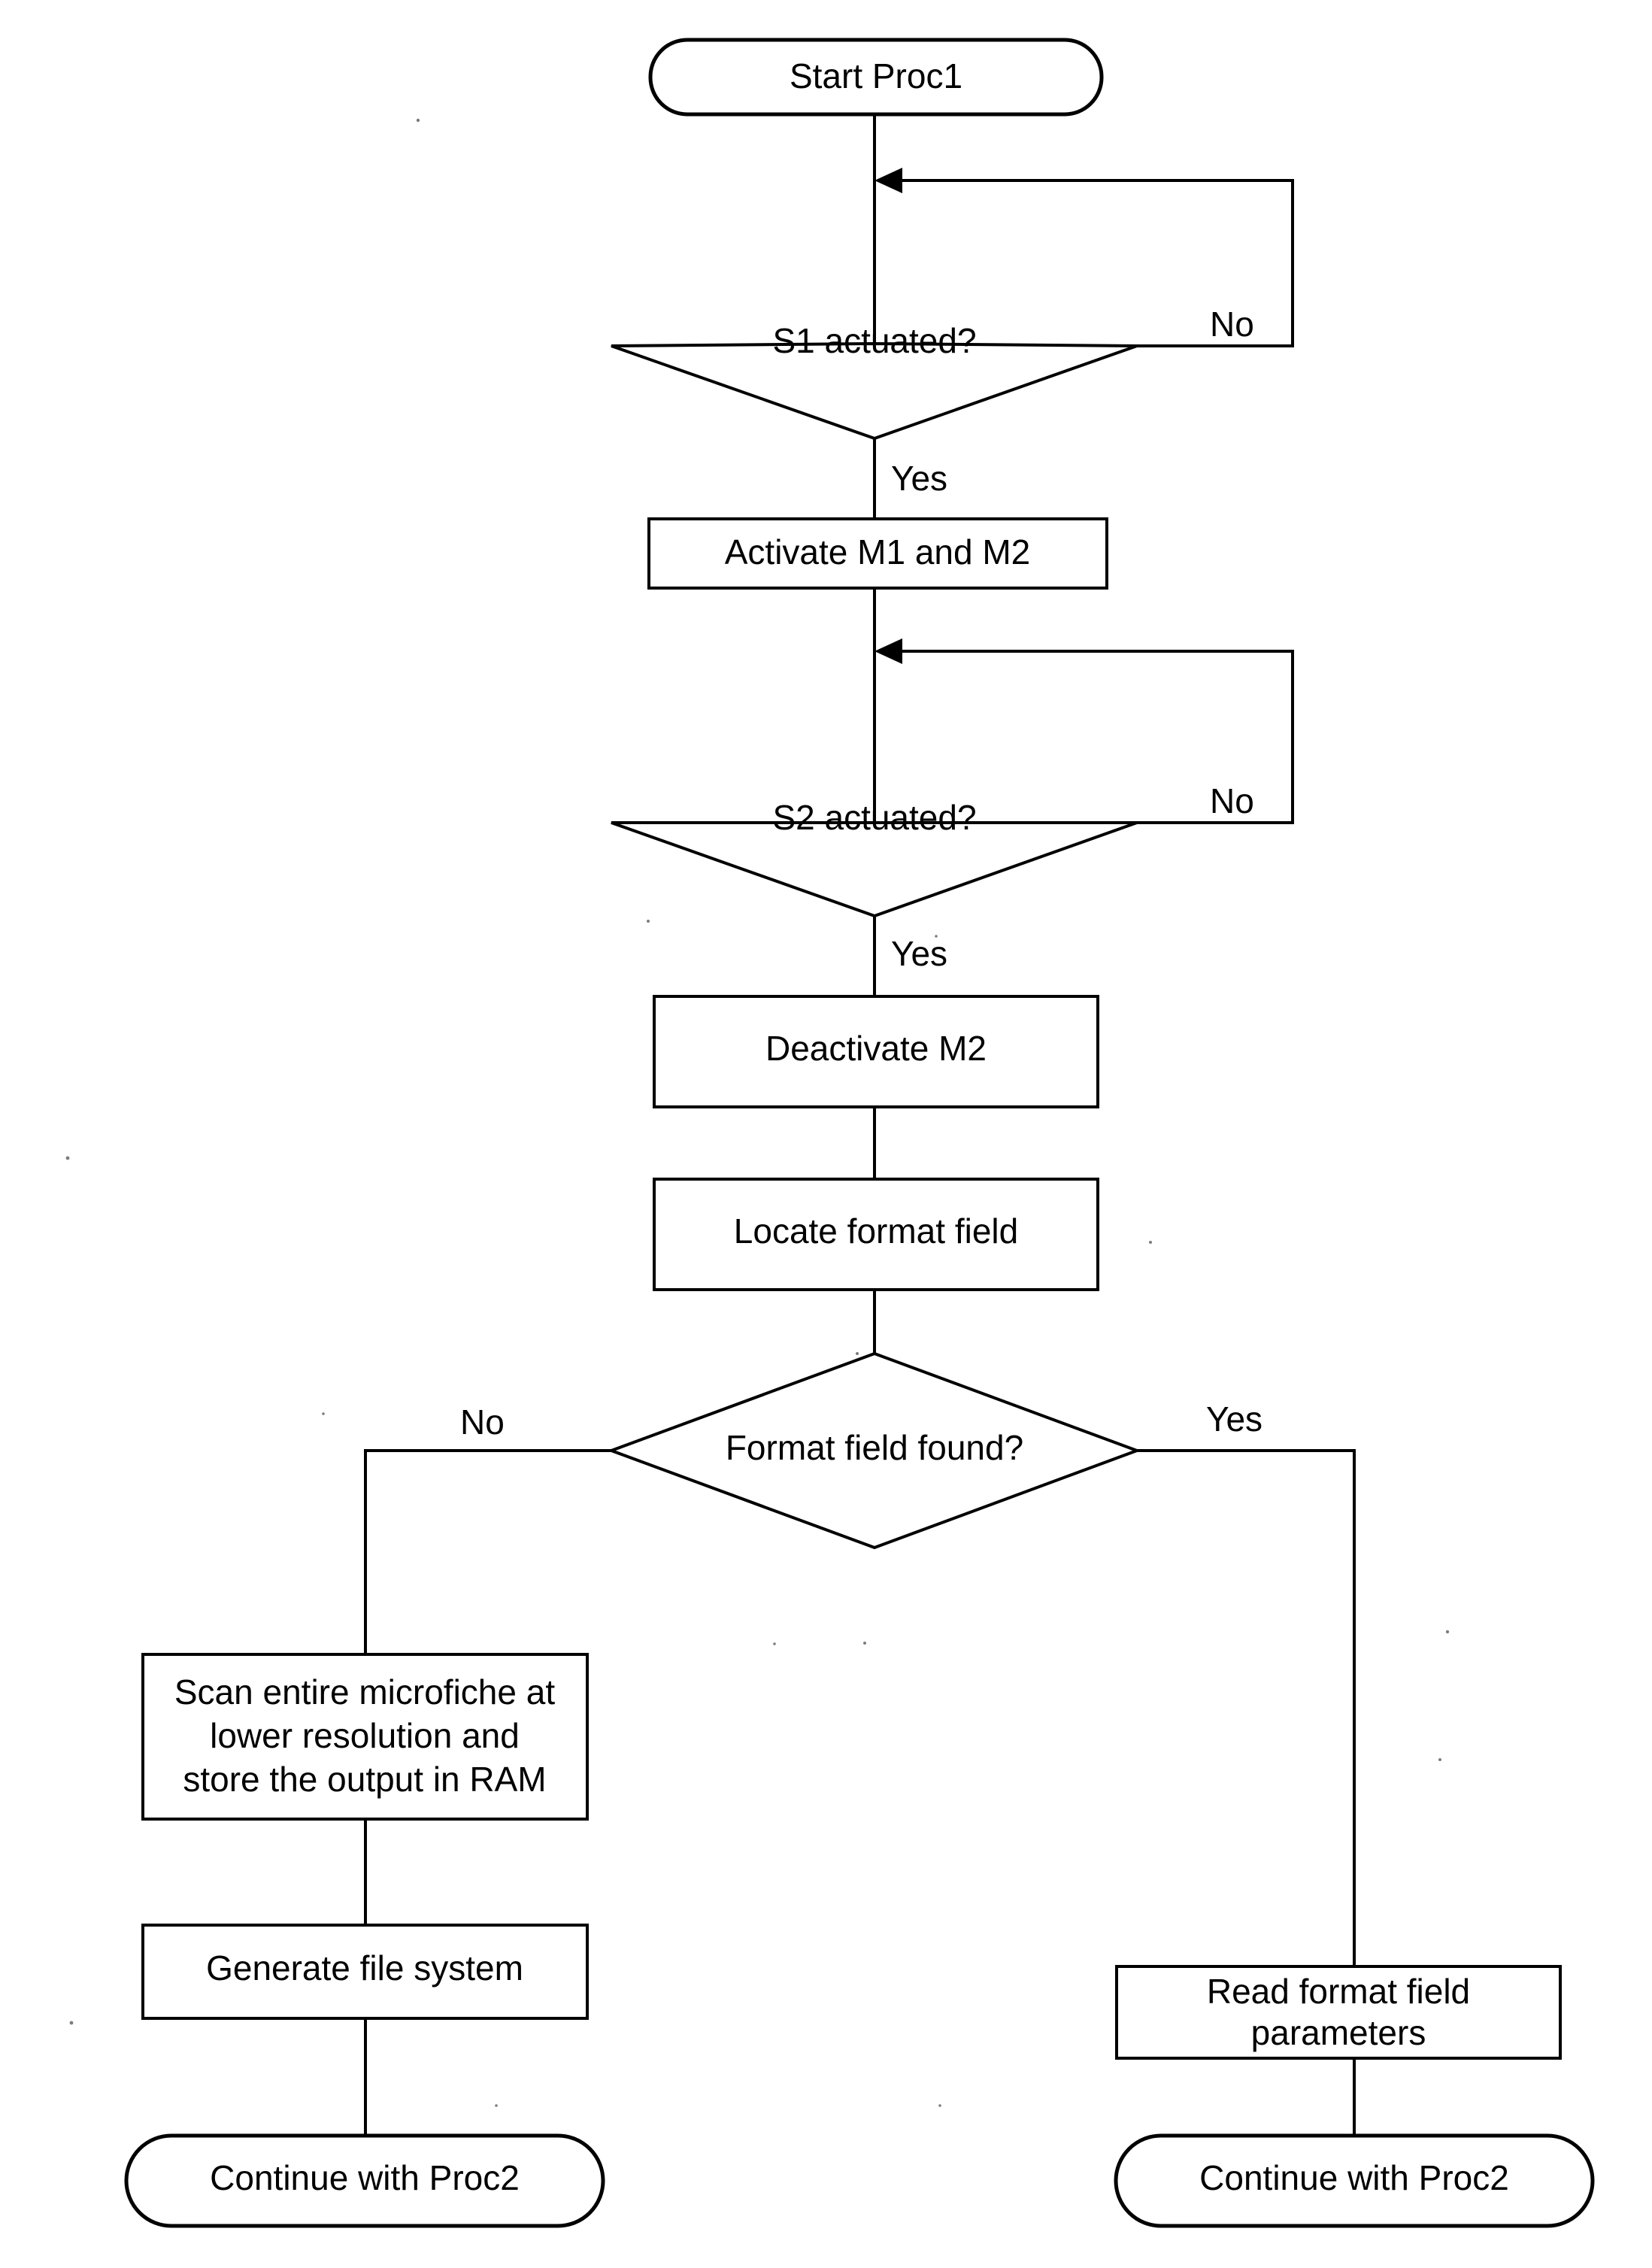 This screenshot has height=2268, width=1652. Describe the element at coordinates (482, 1422) in the screenshot. I see `edge-label-format-no: No` at that location.